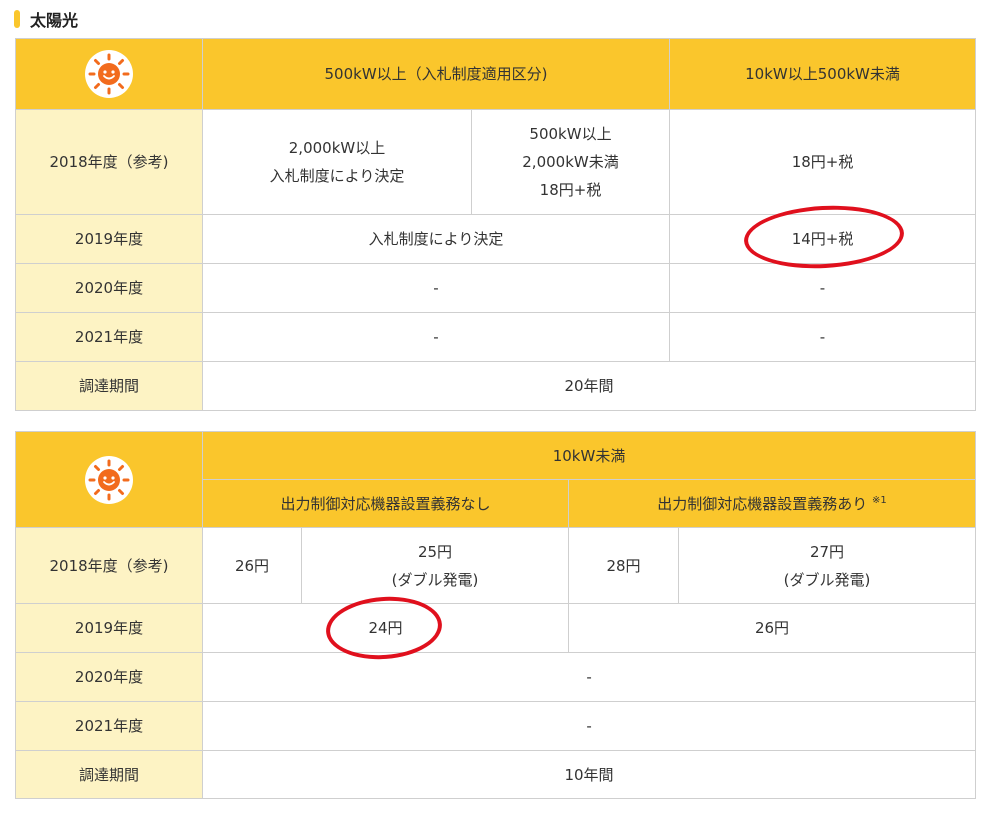 Image resolution: width=997 pixels, height=813 pixels. What do you see at coordinates (17, 19) in the screenshot?
I see `heading-accent-bar` at bounding box center [17, 19].